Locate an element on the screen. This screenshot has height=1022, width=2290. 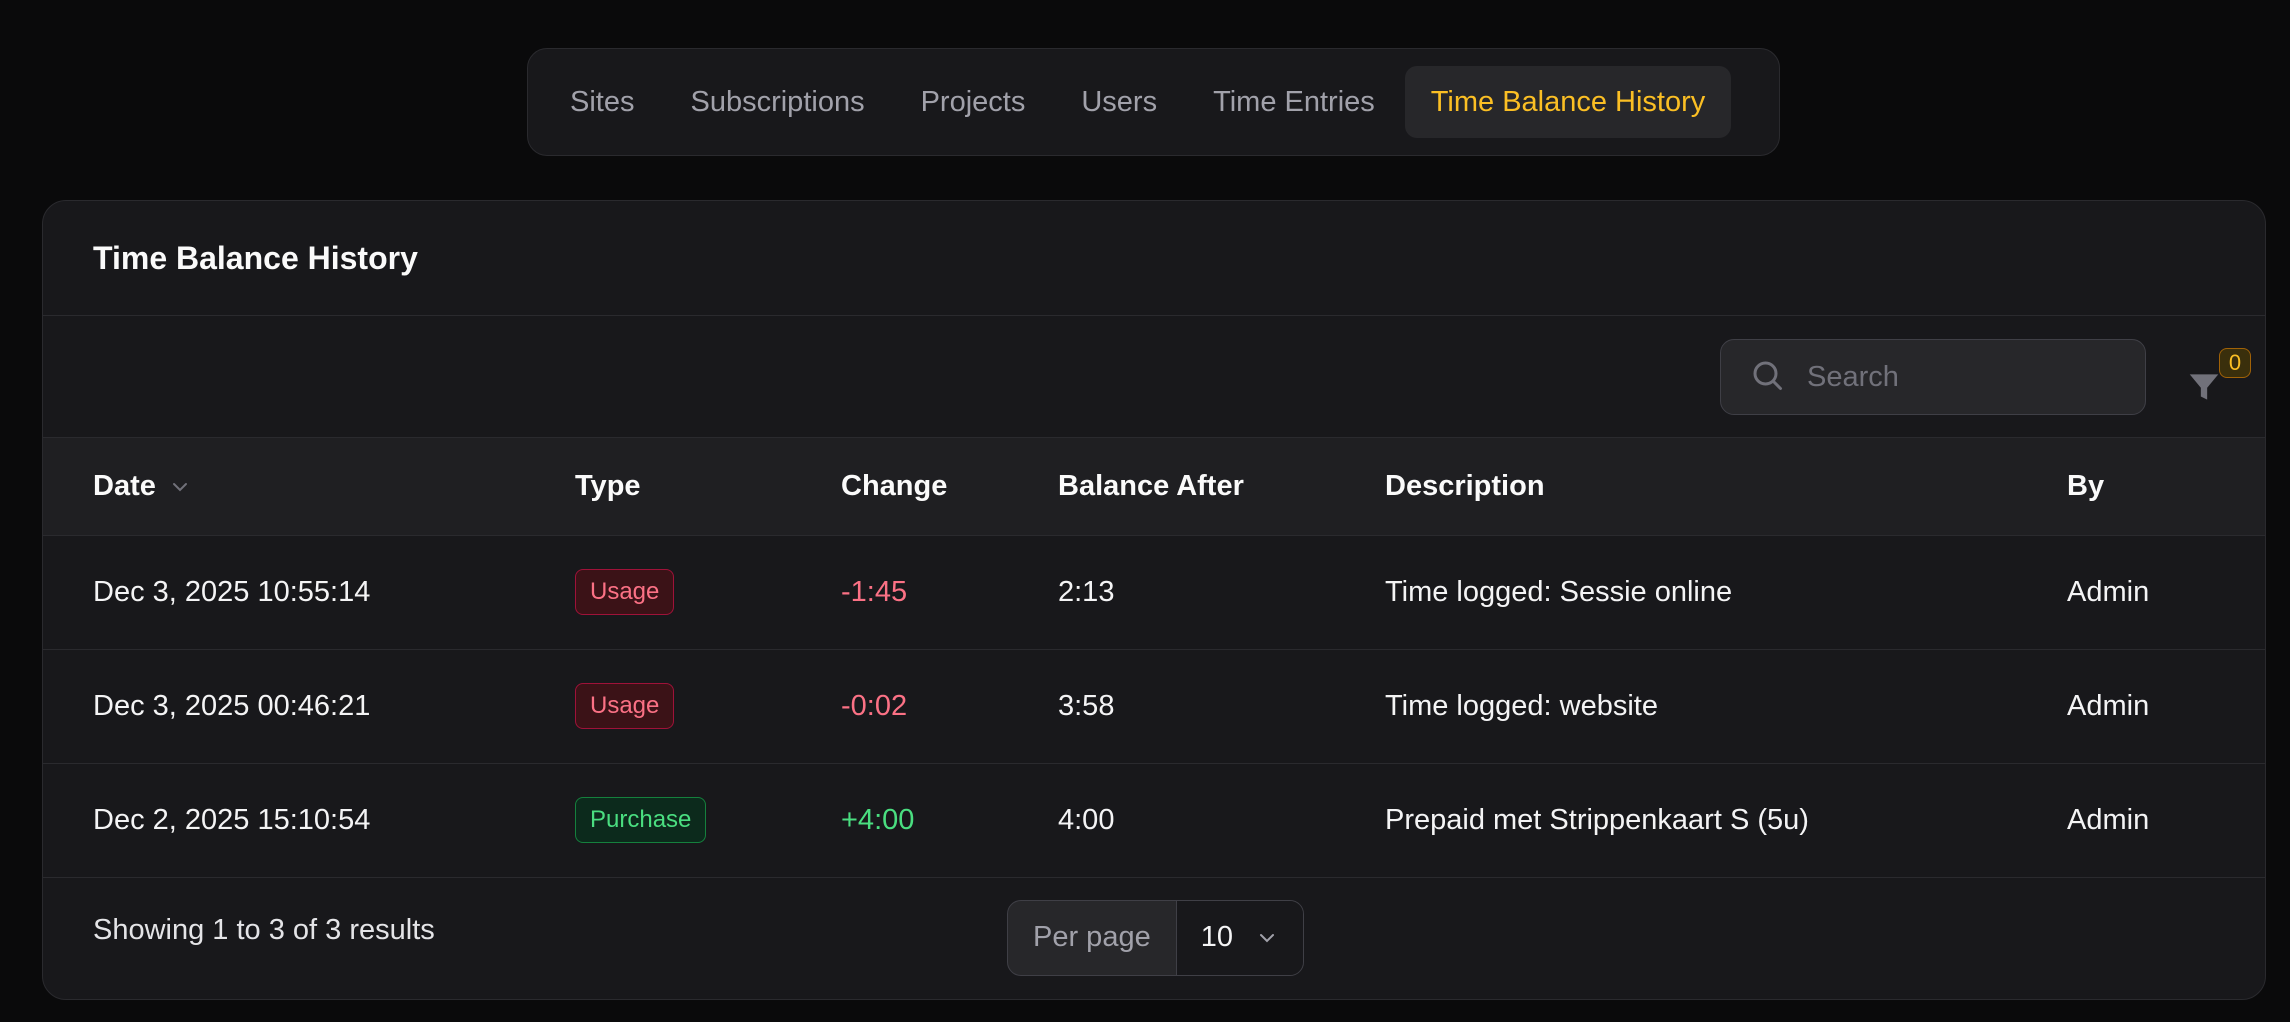
cell-change: +4:00 is located at coordinates (878, 819).